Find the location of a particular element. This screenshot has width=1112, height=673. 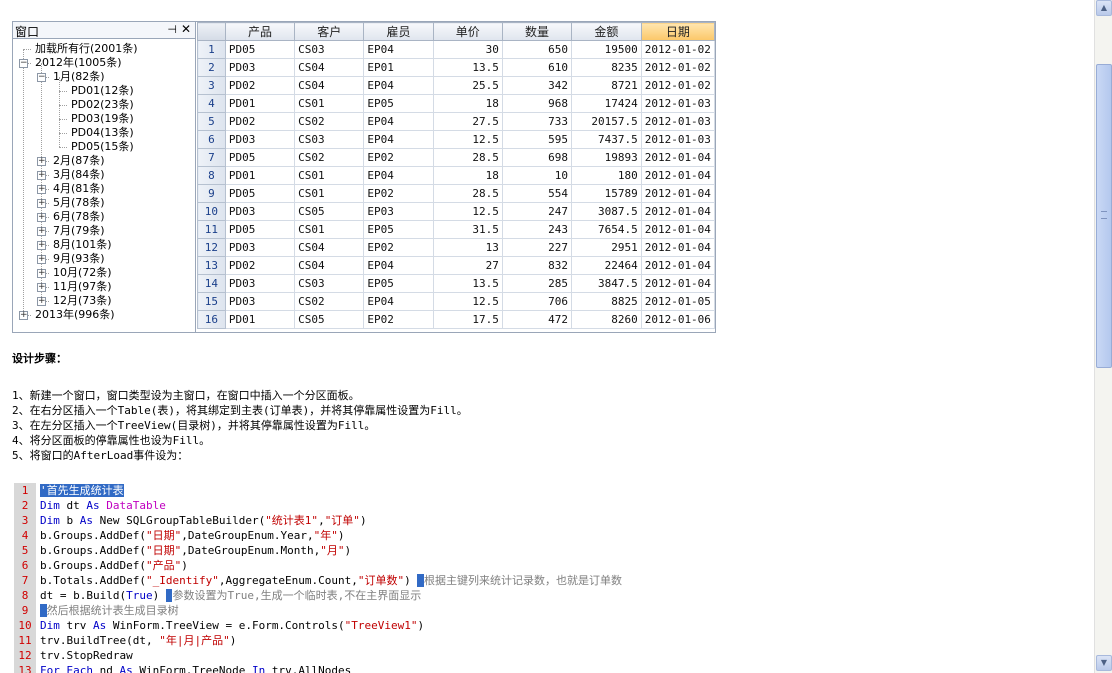

vertical-scrollbar: ▲ ▼ is located at coordinates (1103, 336).